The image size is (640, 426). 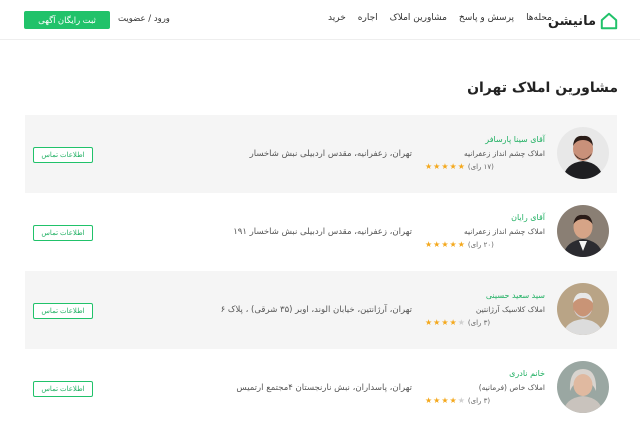 What do you see at coordinates (485, 295) in the screenshot?
I see `agent-name: سید سعید حسینی` at bounding box center [485, 295].